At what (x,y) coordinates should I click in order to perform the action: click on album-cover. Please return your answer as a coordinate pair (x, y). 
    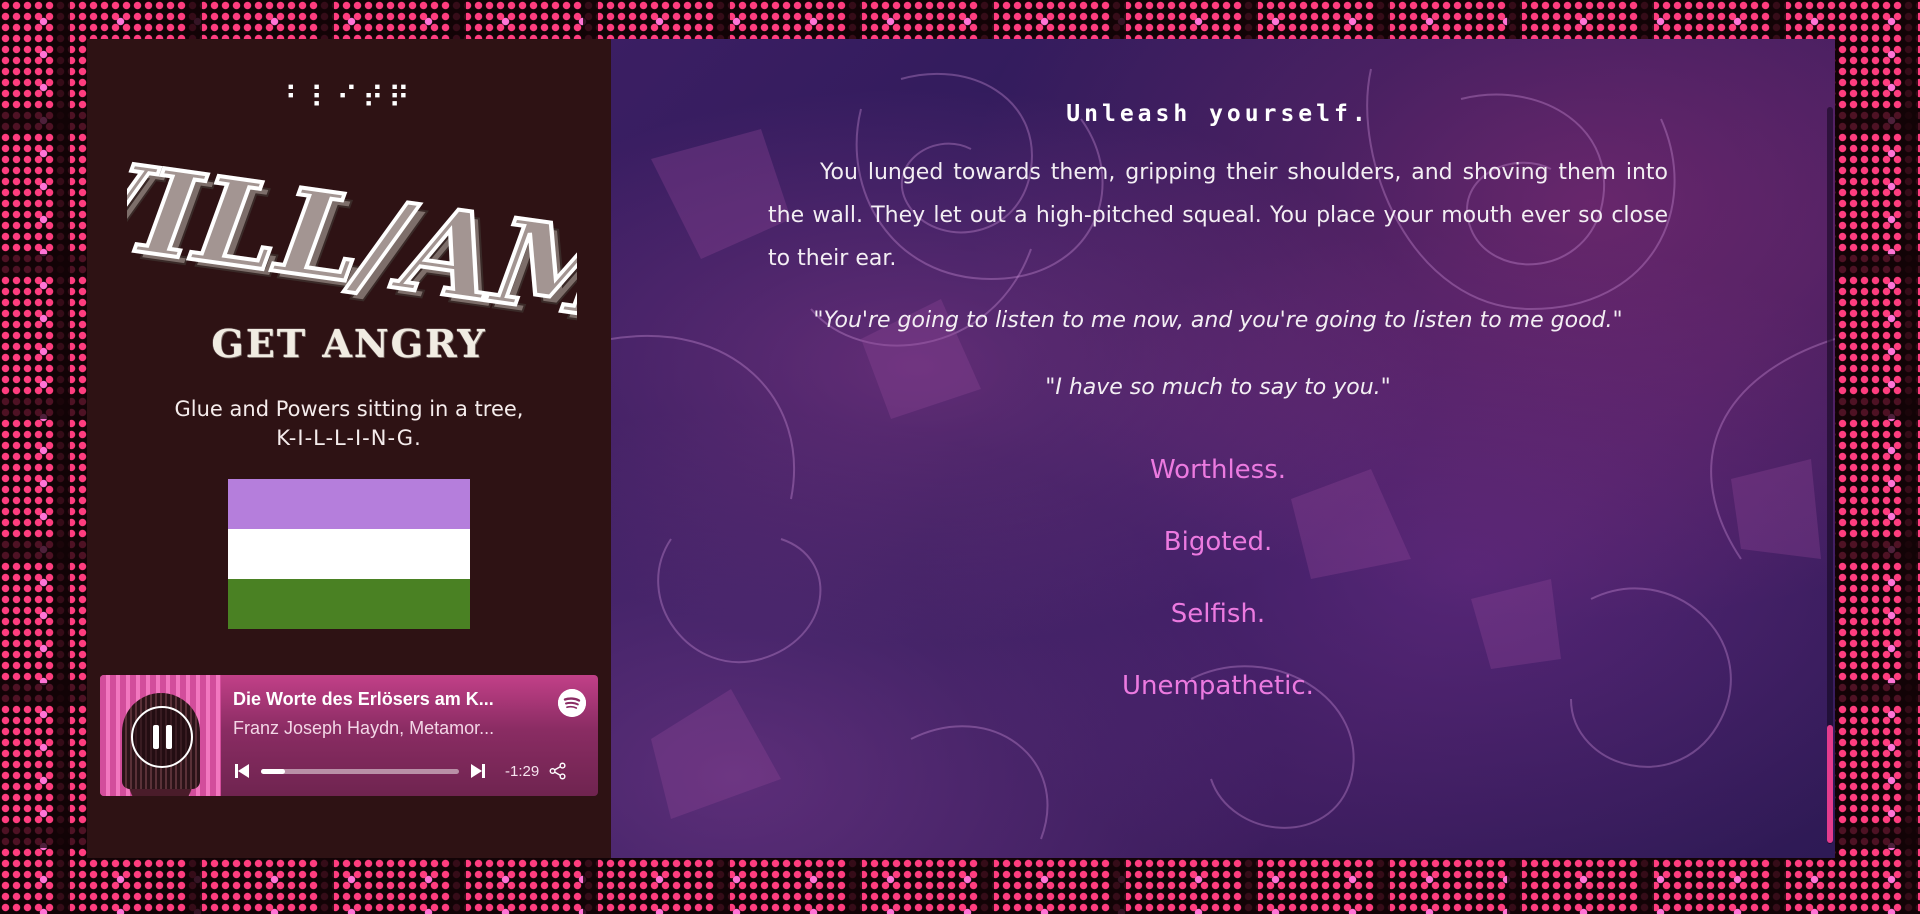
    Looking at the image, I should click on (160, 735).